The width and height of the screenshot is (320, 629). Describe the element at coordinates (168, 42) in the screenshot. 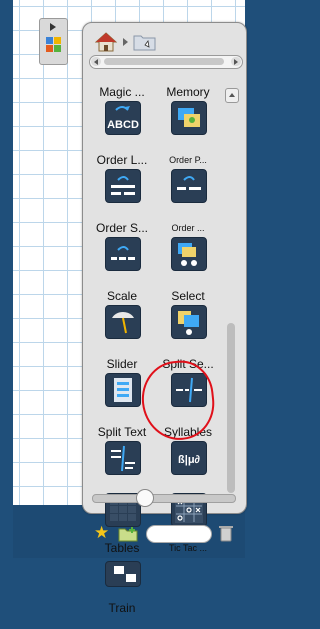

I see `breadcrumb` at that location.